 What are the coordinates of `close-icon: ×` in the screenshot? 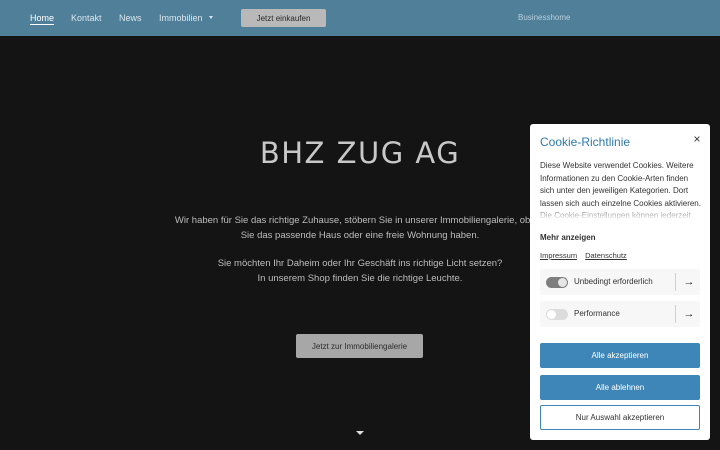 It's located at (697, 139).